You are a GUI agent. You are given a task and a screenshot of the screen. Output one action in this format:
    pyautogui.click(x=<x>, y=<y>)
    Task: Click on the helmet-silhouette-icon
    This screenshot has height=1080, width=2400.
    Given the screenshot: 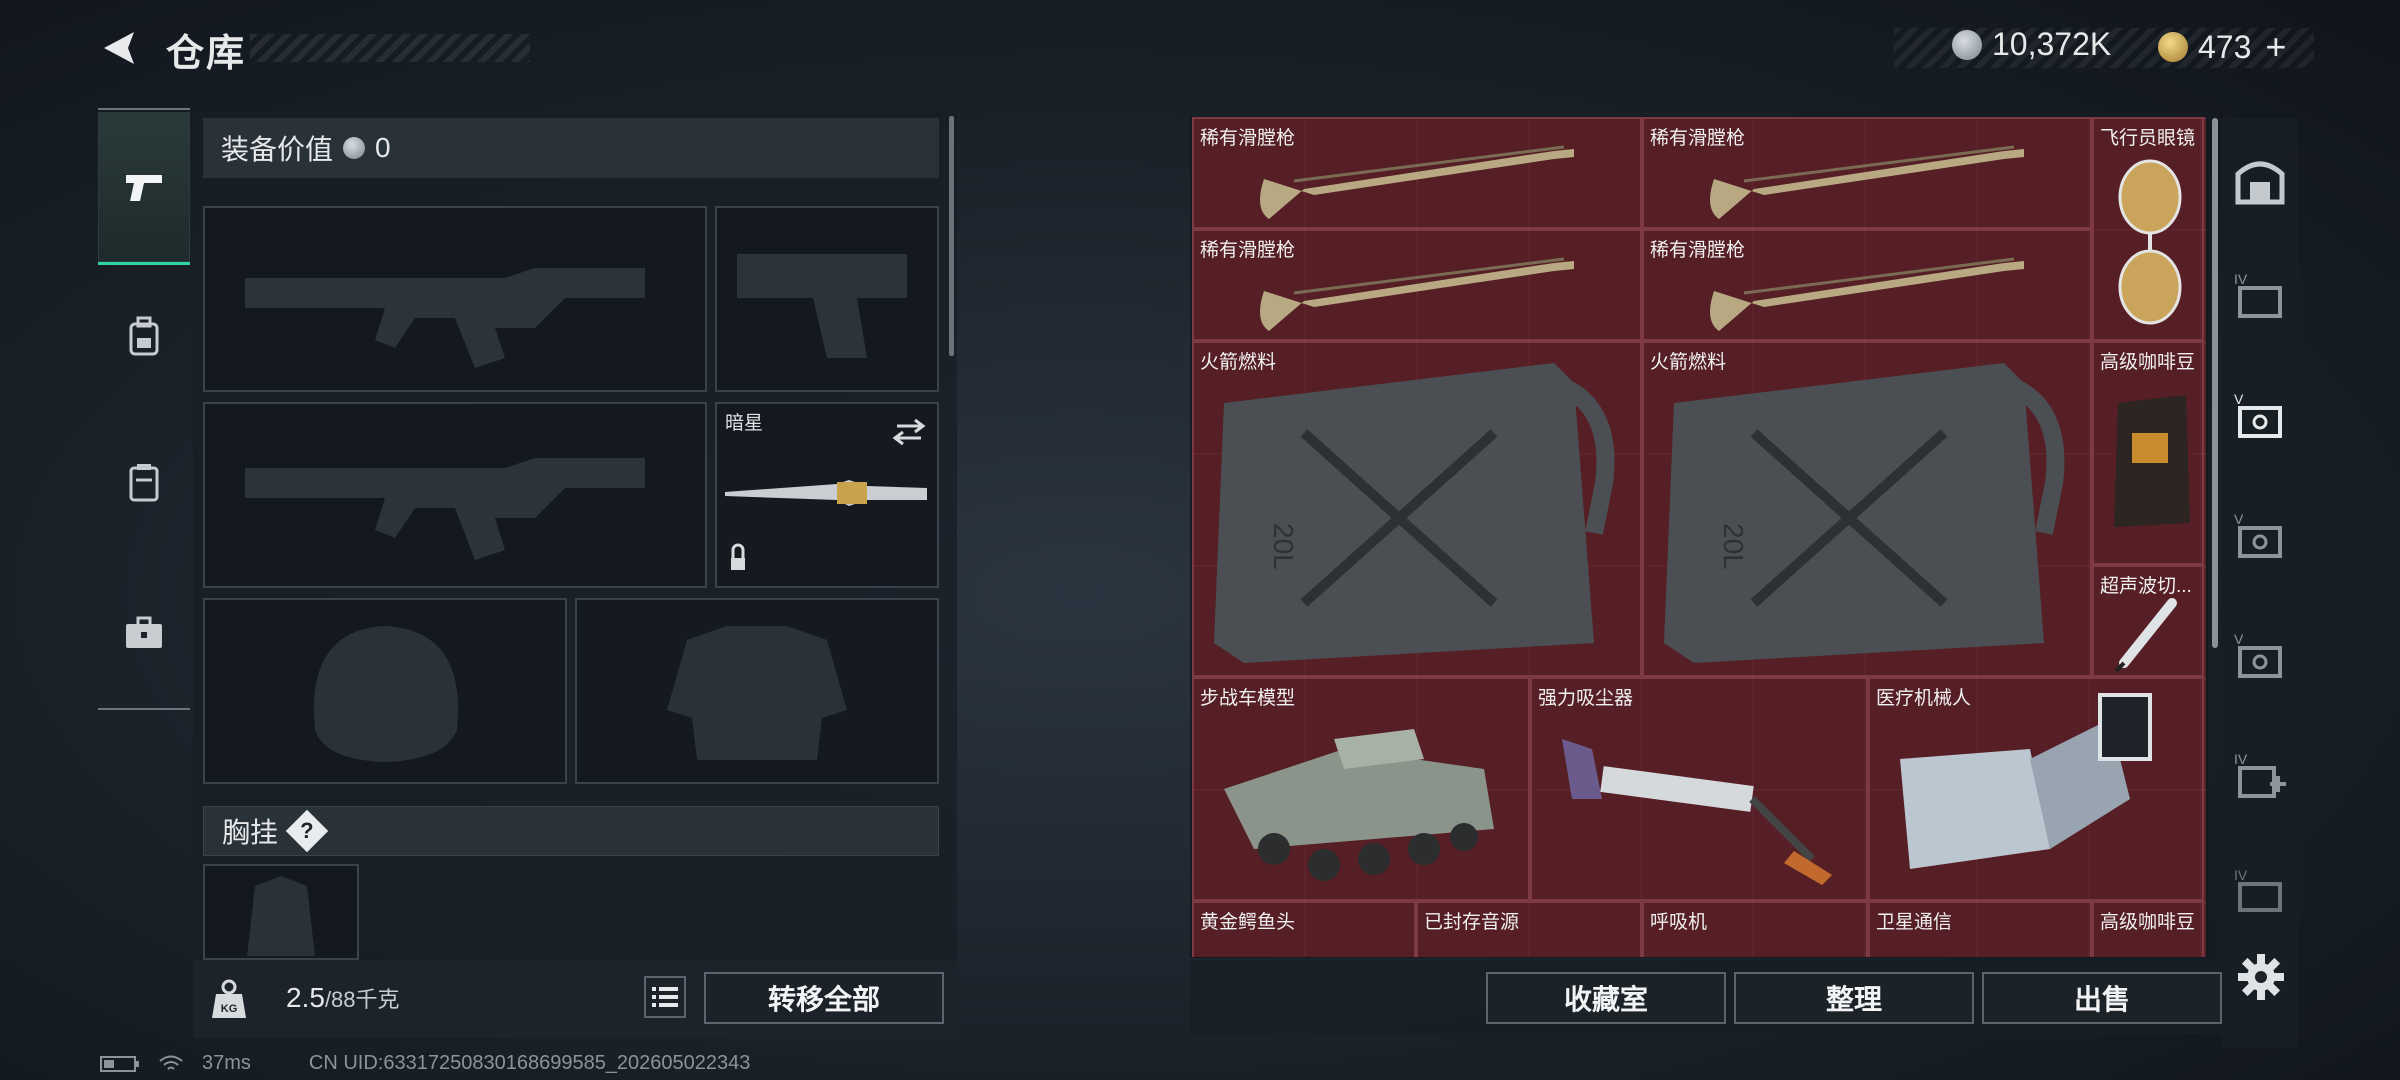 What is the action you would take?
    pyautogui.click(x=386, y=694)
    